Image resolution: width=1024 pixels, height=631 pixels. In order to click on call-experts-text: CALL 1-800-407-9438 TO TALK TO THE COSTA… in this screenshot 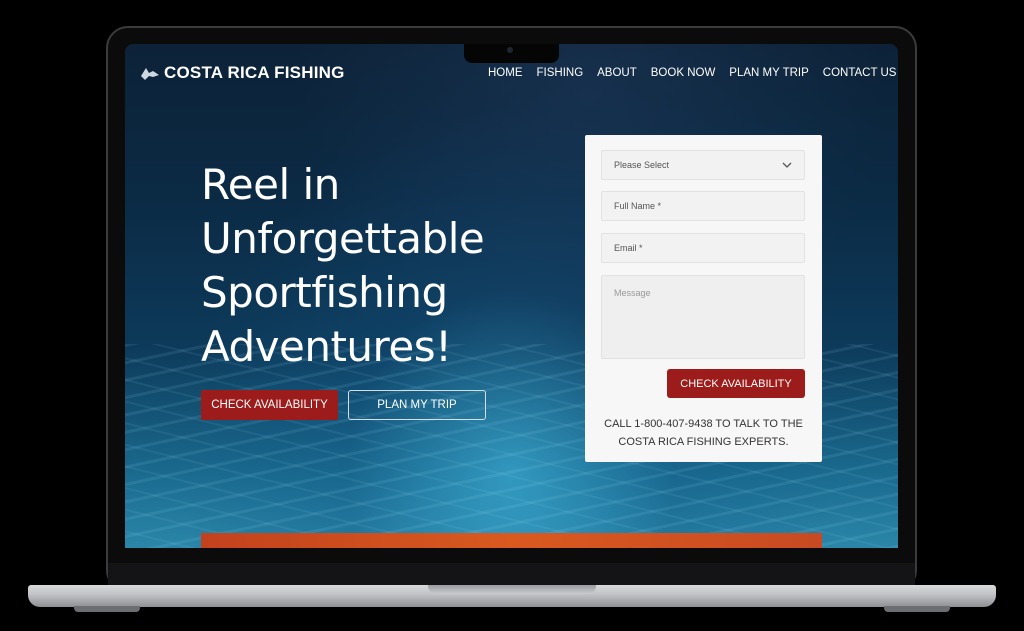, I will do `click(703, 433)`.